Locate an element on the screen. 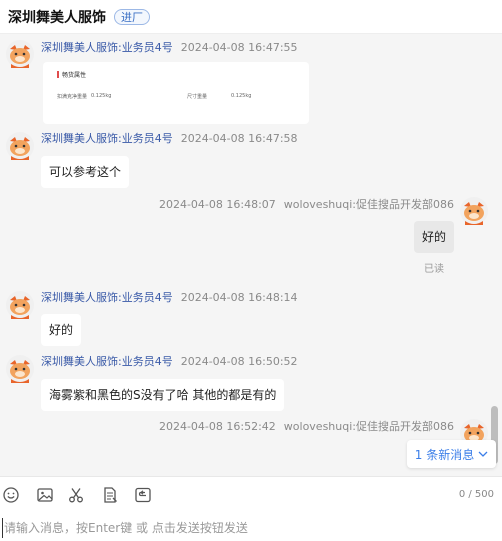 The height and width of the screenshot is (541, 502). char-counter: 0 / 500 is located at coordinates (476, 494).